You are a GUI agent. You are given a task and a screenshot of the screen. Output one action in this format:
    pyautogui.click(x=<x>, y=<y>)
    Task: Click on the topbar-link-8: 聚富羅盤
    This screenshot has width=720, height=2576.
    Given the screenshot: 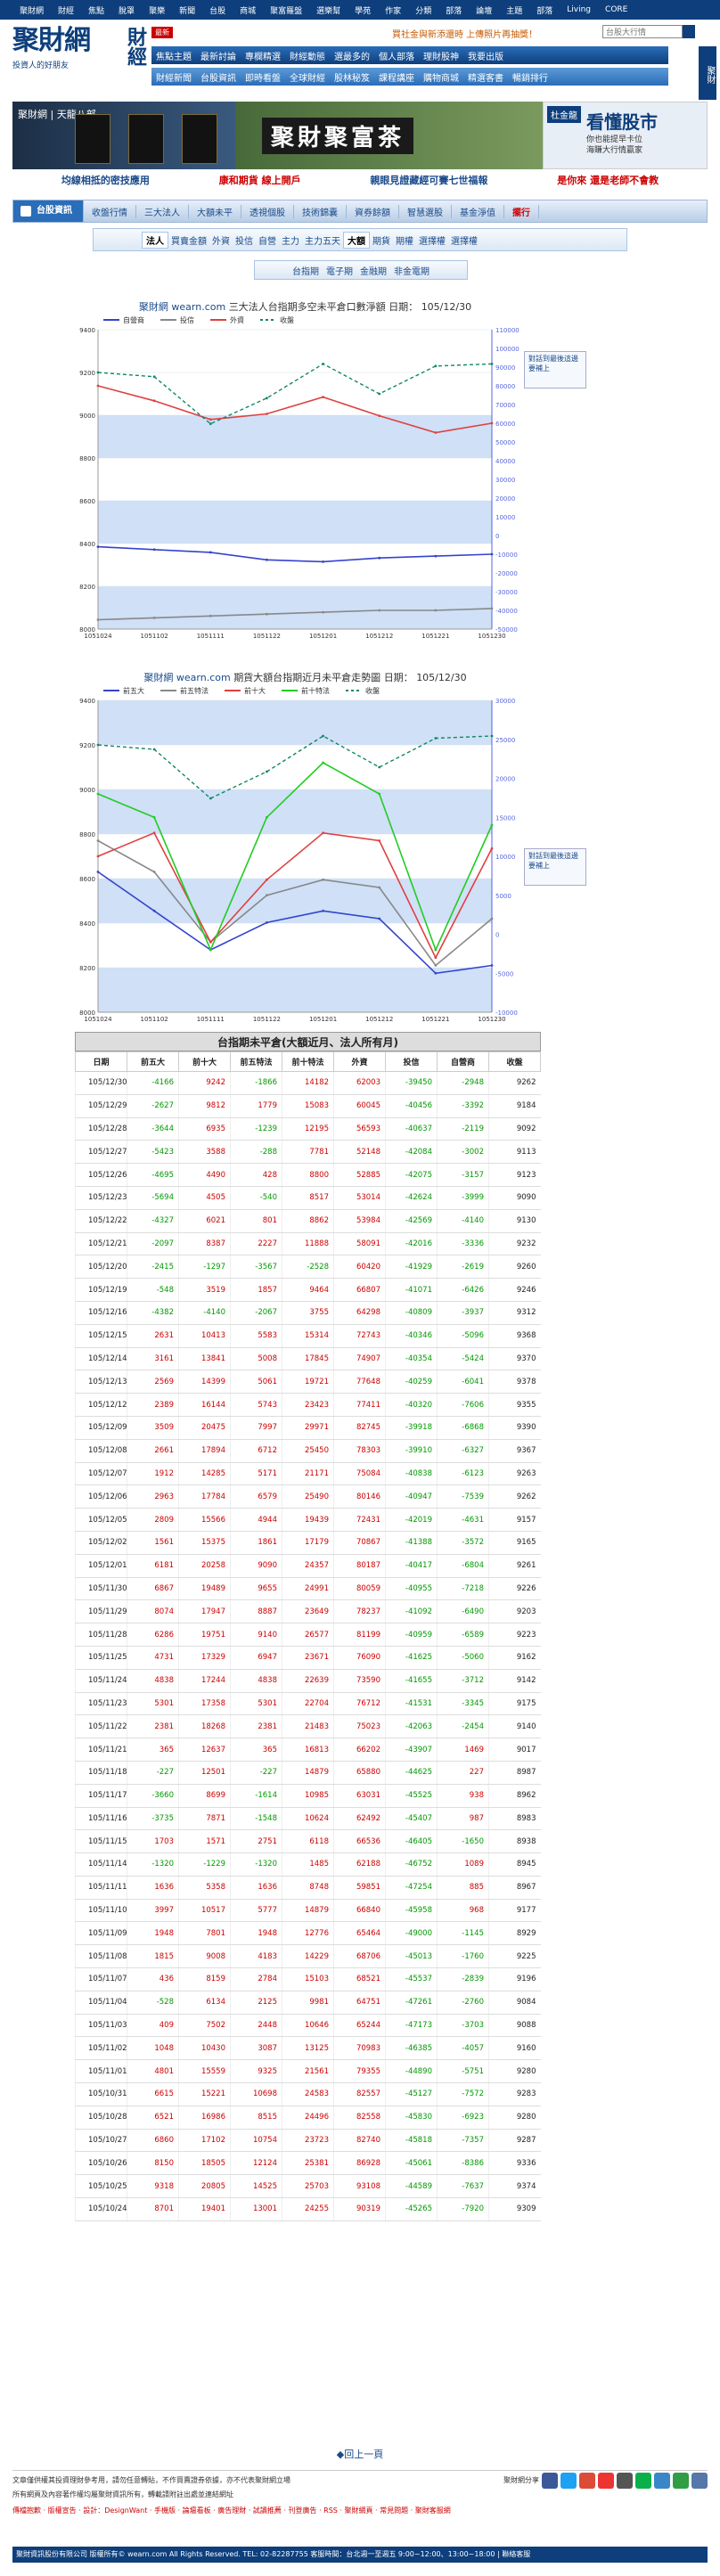 What is the action you would take?
    pyautogui.click(x=286, y=10)
    